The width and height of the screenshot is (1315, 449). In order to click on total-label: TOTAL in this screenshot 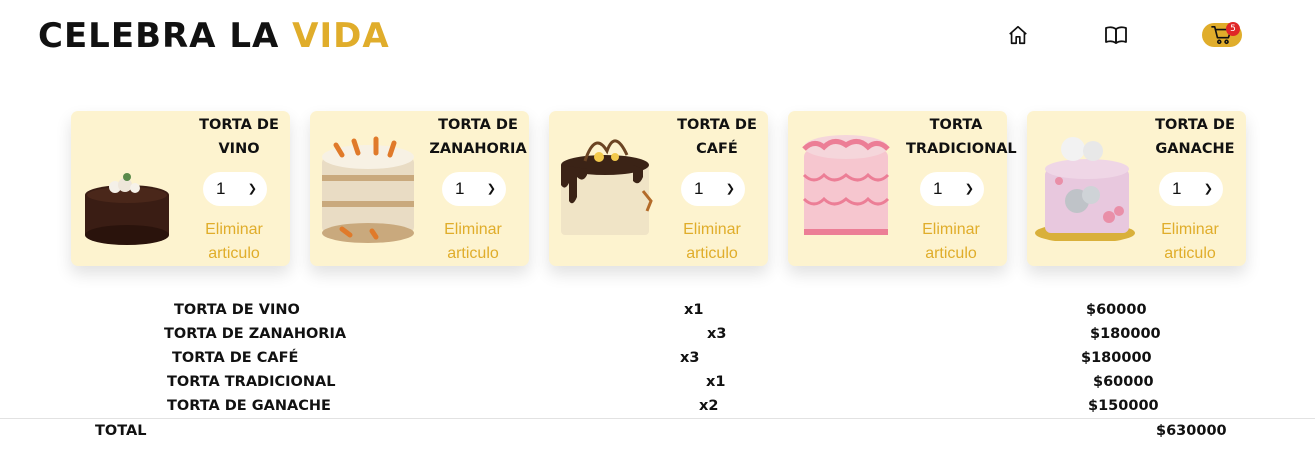, I will do `click(121, 431)`.